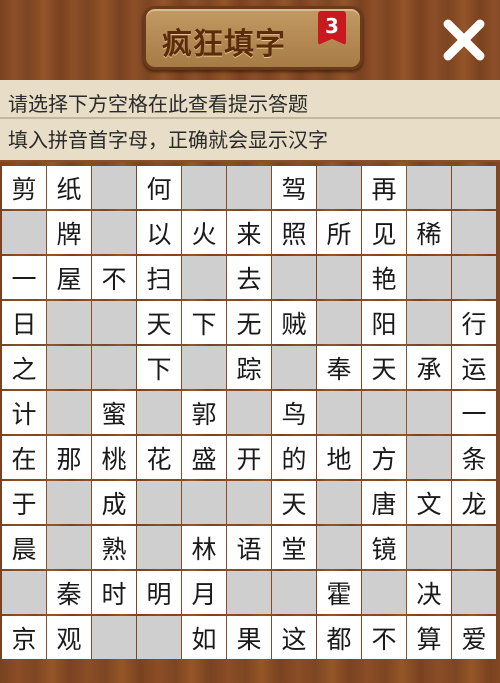  I want to click on grid-cell-filled: 花, so click(159, 457).